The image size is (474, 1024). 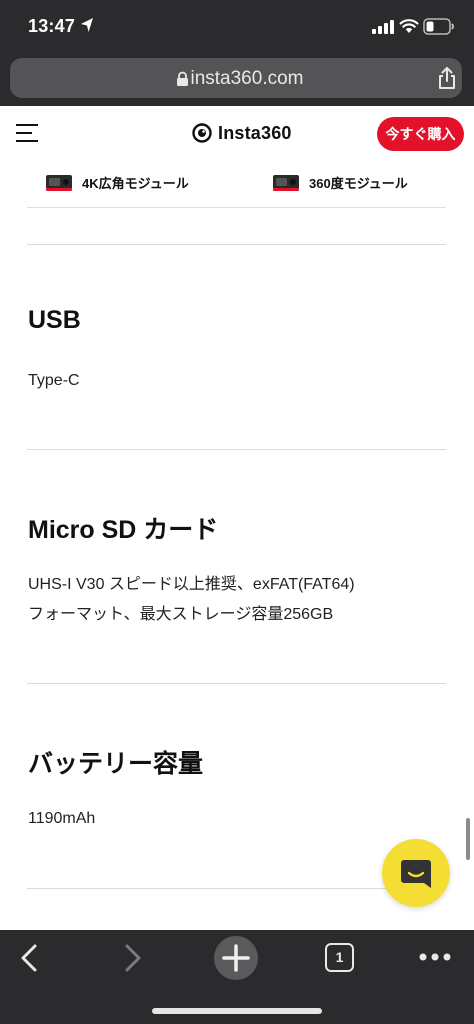 What do you see at coordinates (30, 958) in the screenshot?
I see `back-arrow-icon` at bounding box center [30, 958].